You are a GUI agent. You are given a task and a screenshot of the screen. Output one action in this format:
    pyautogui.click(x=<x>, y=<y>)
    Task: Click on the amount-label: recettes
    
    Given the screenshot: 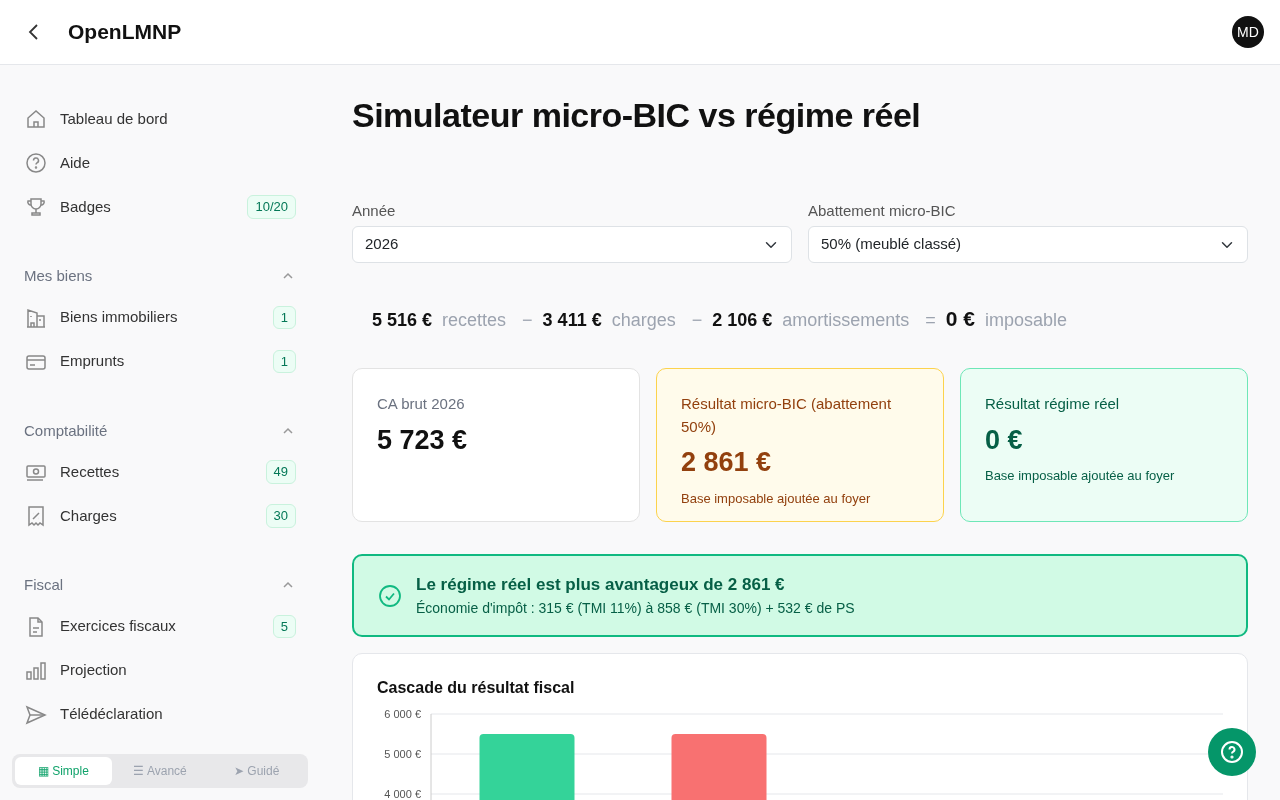 What is the action you would take?
    pyautogui.click(x=474, y=320)
    